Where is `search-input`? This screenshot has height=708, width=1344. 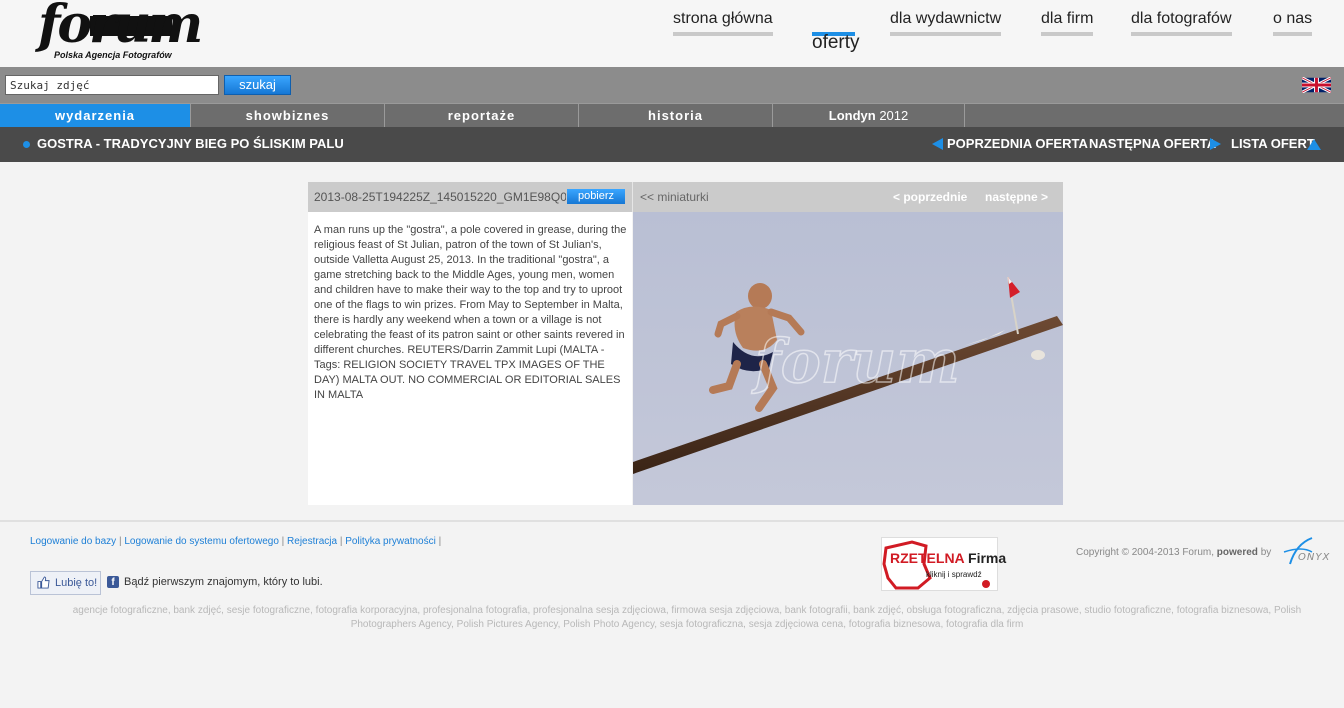
search-input is located at coordinates (112, 85).